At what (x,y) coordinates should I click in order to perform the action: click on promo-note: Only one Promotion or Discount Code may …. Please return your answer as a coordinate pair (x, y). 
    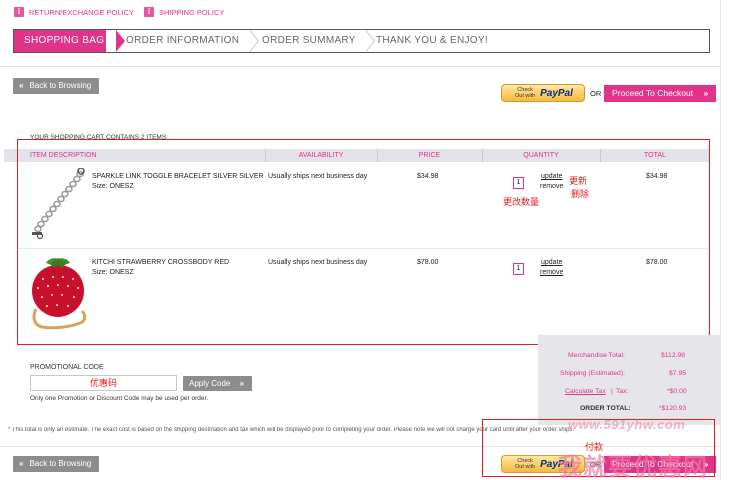
    Looking at the image, I should click on (119, 398).